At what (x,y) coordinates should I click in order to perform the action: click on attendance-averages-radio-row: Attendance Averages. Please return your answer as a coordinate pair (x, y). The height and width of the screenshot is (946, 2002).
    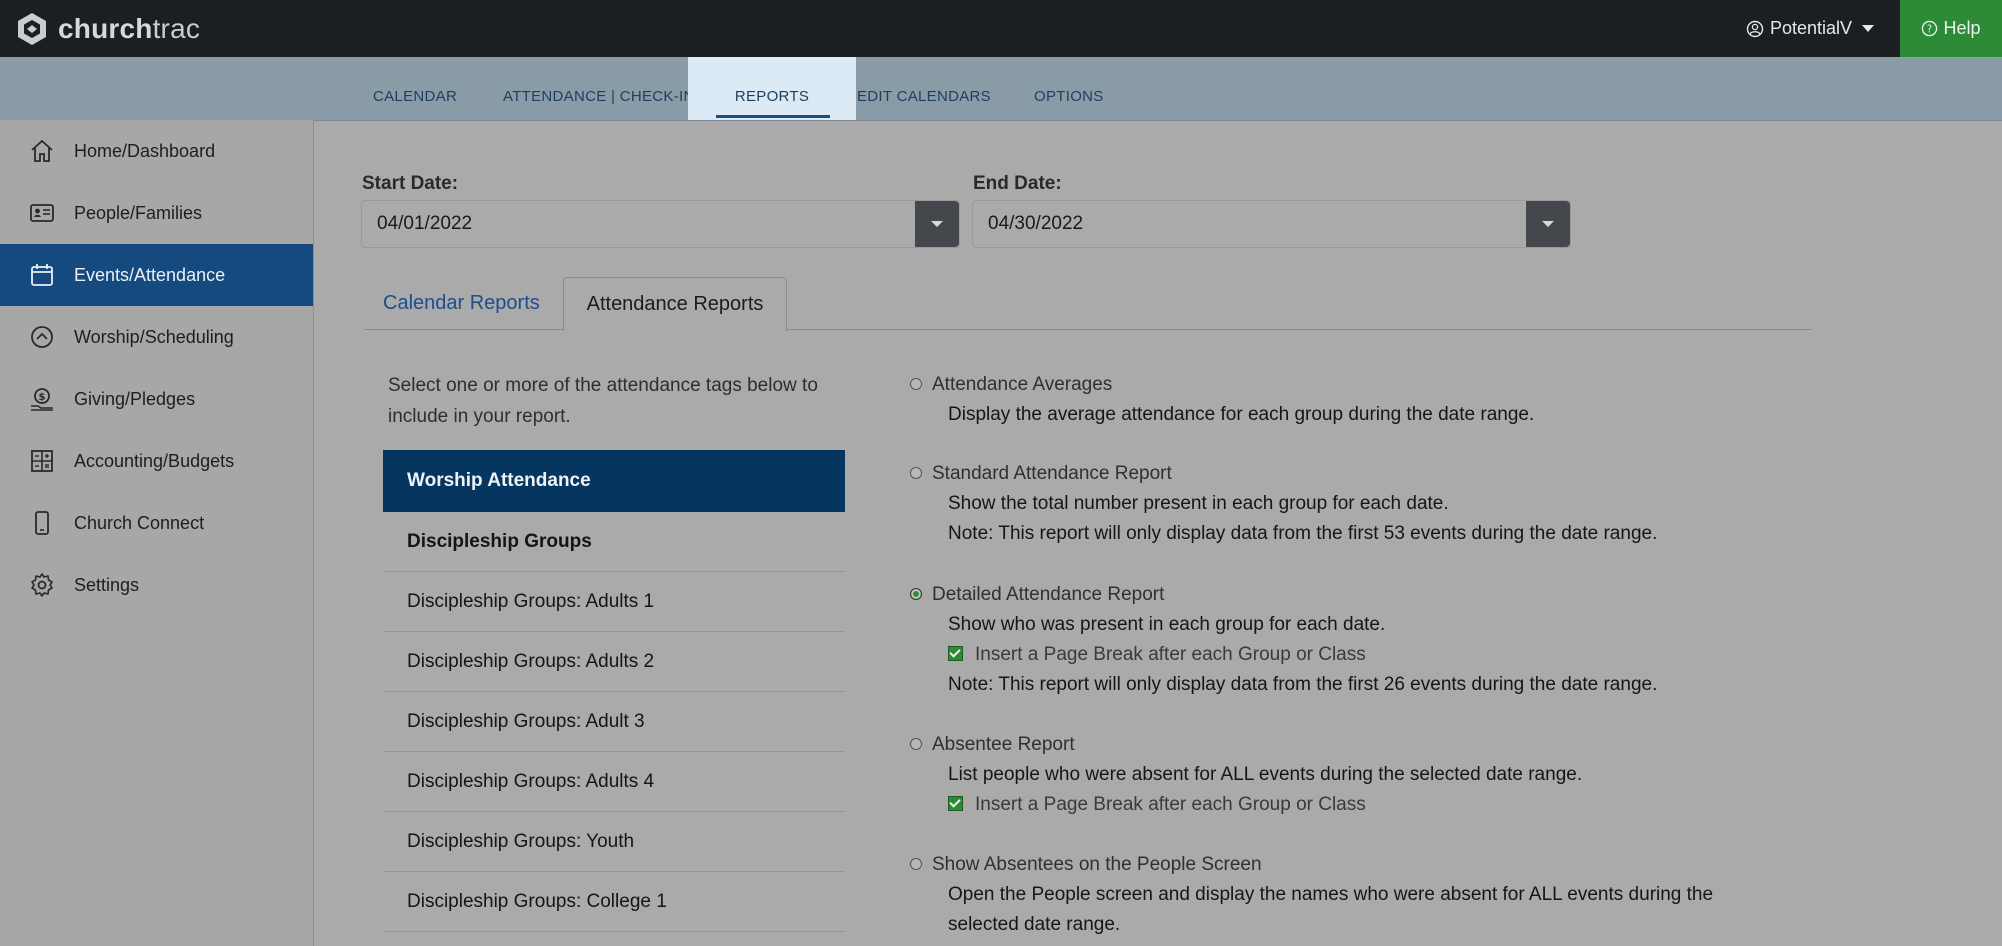
    Looking at the image, I should click on (1222, 385).